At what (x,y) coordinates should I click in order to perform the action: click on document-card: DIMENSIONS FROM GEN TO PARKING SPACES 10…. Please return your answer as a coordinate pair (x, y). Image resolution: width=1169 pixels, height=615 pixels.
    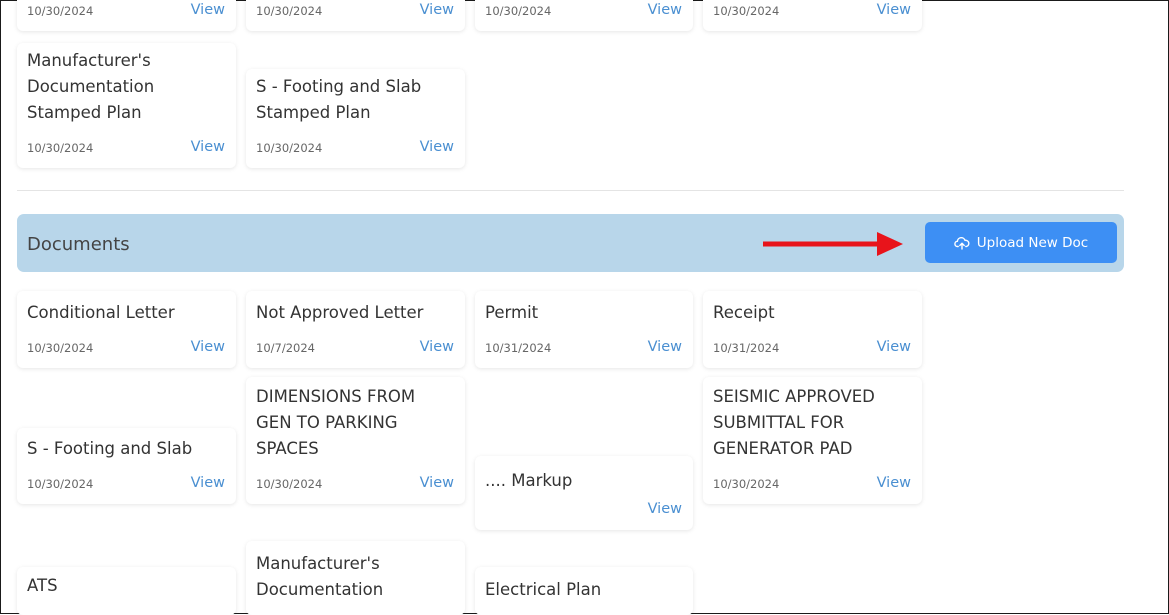
    Looking at the image, I should click on (355, 440).